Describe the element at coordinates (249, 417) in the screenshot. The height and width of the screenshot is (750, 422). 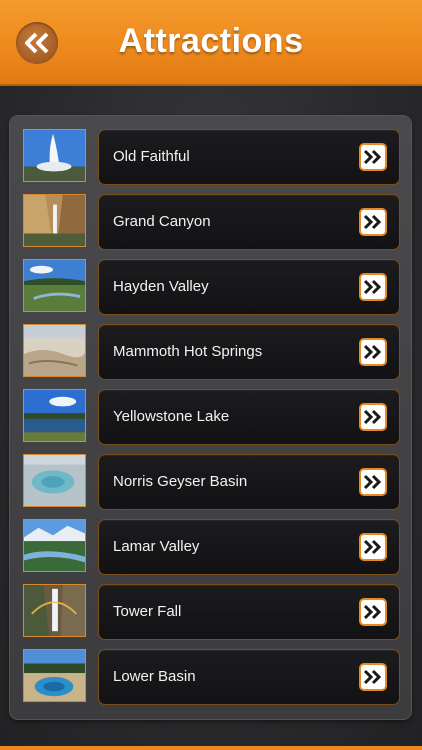
I see `attraction-button: Yellowstone Lake` at that location.